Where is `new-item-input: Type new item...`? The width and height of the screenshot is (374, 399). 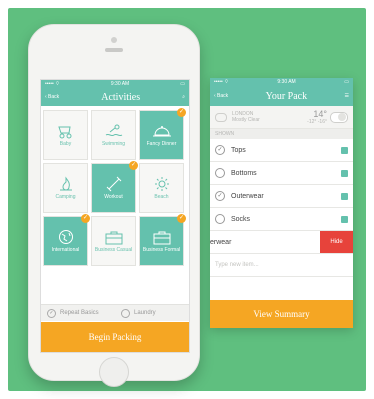 new-item-input: Type new item... is located at coordinates (281, 265).